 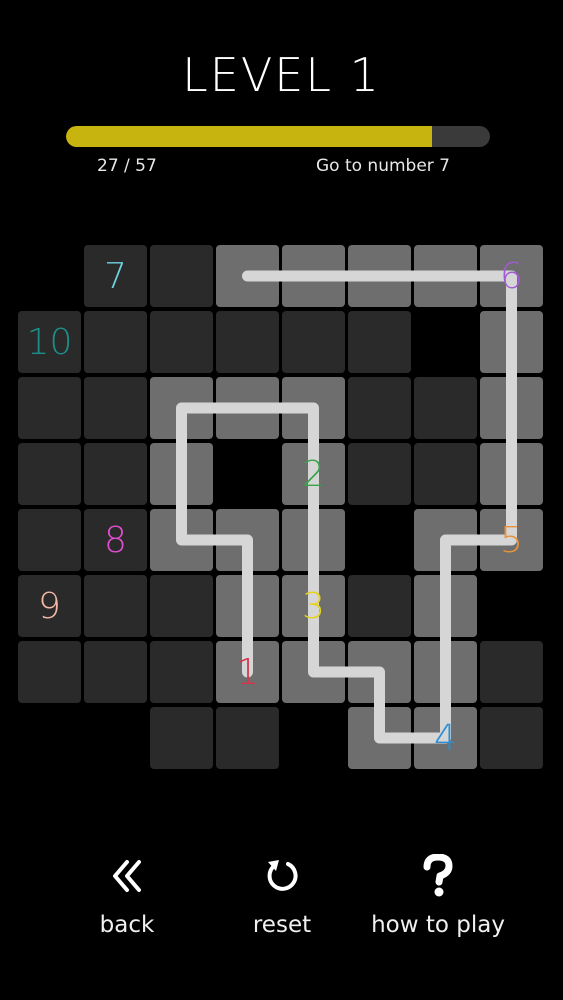 I want to click on question-mark-icon, so click(x=438, y=876).